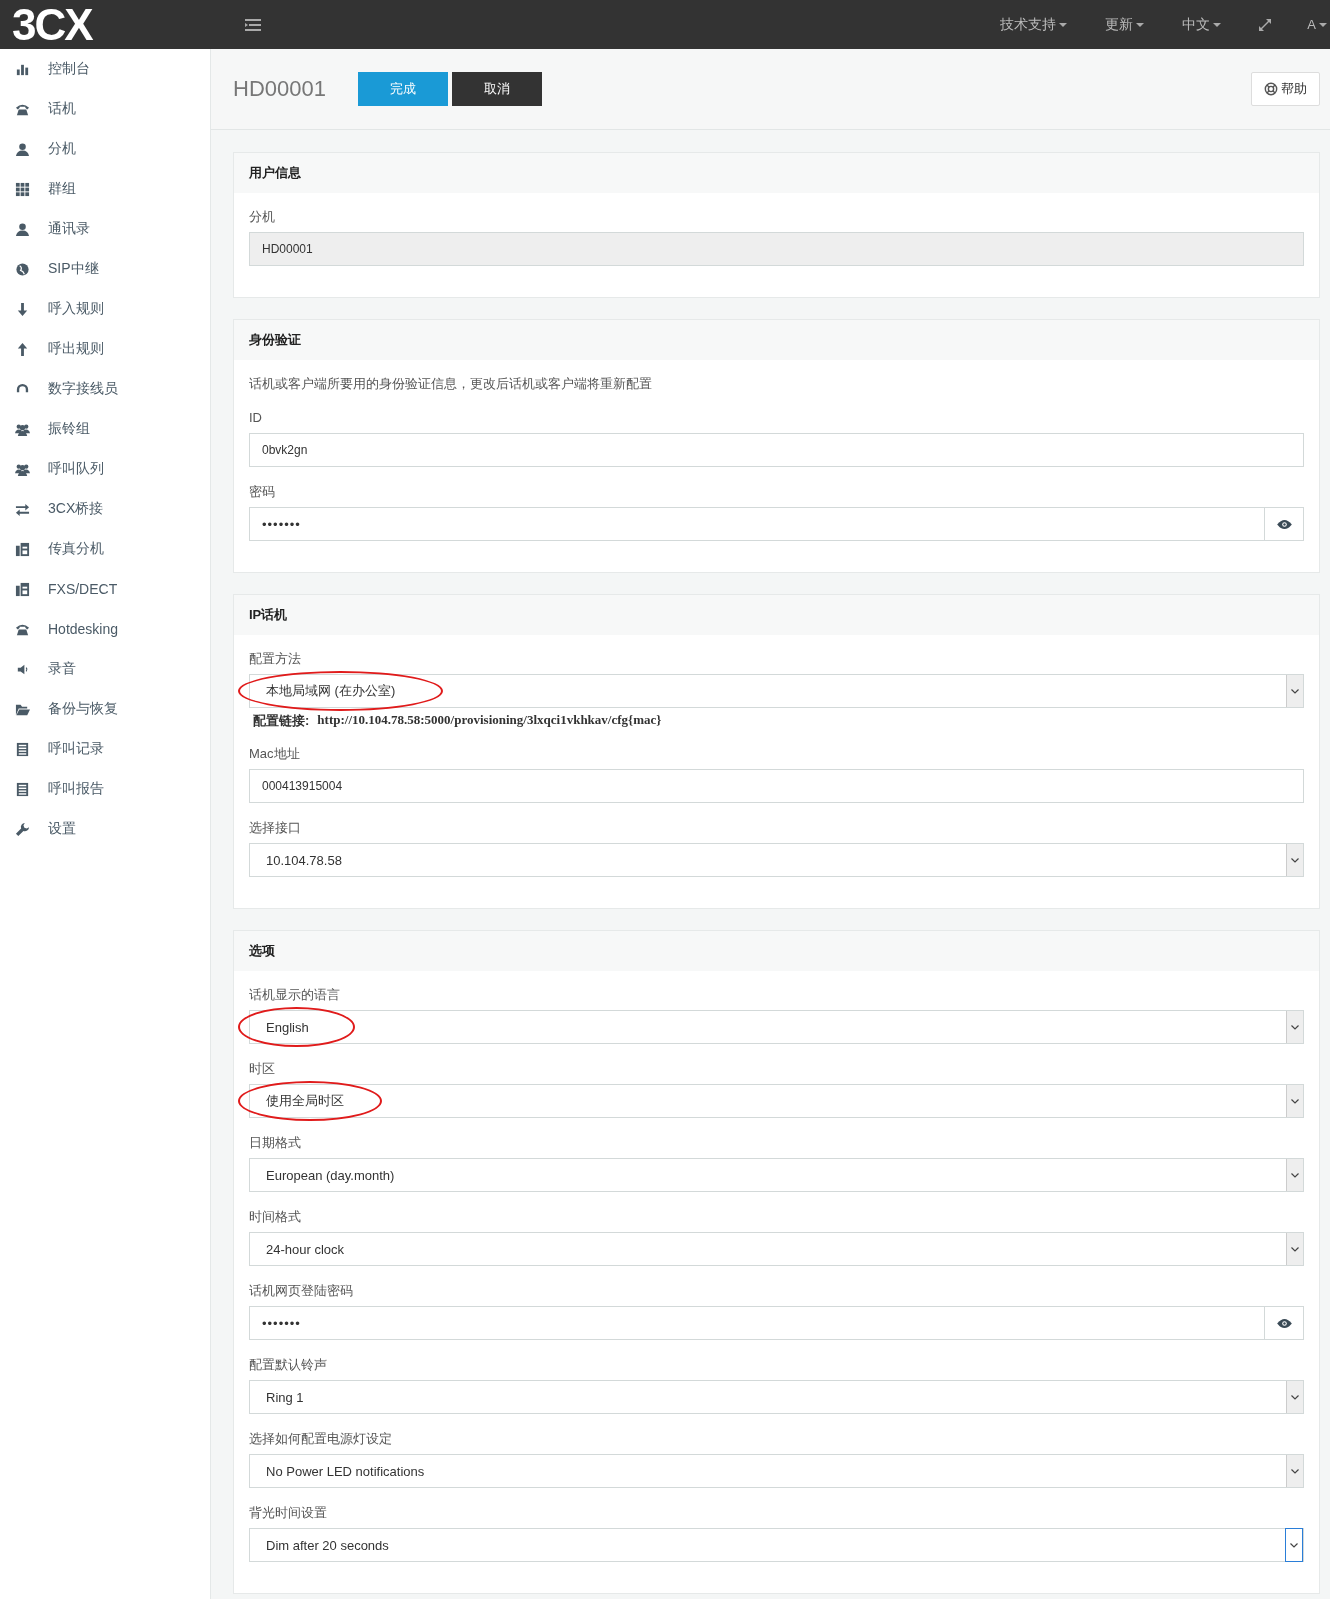  Describe the element at coordinates (1317, 24) in the screenshot. I see `user-menu: A` at that location.